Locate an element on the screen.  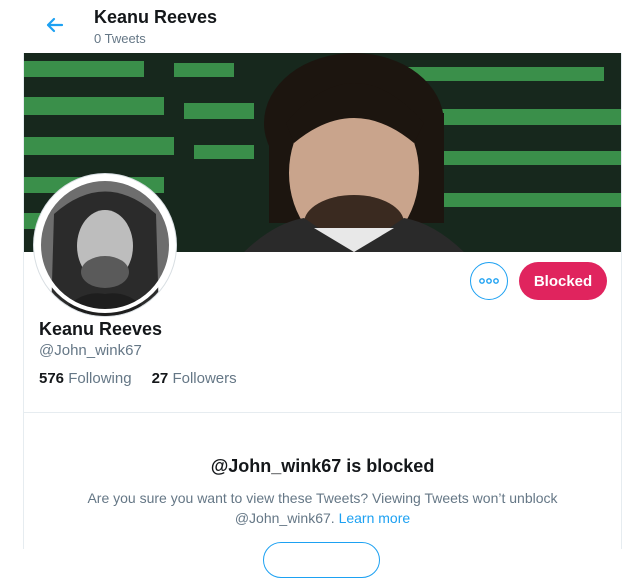
profile-name: Keanu Reeves is located at coordinates (101, 329).